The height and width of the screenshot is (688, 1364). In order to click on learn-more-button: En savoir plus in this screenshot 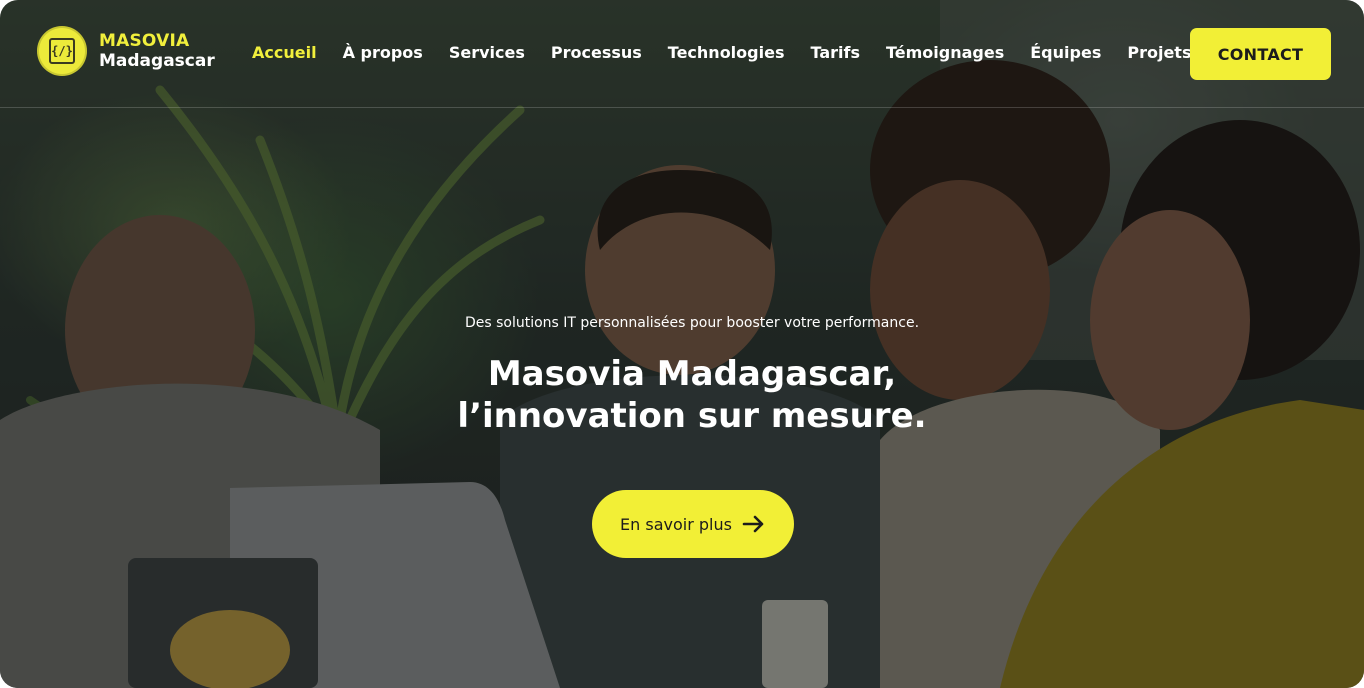, I will do `click(693, 524)`.